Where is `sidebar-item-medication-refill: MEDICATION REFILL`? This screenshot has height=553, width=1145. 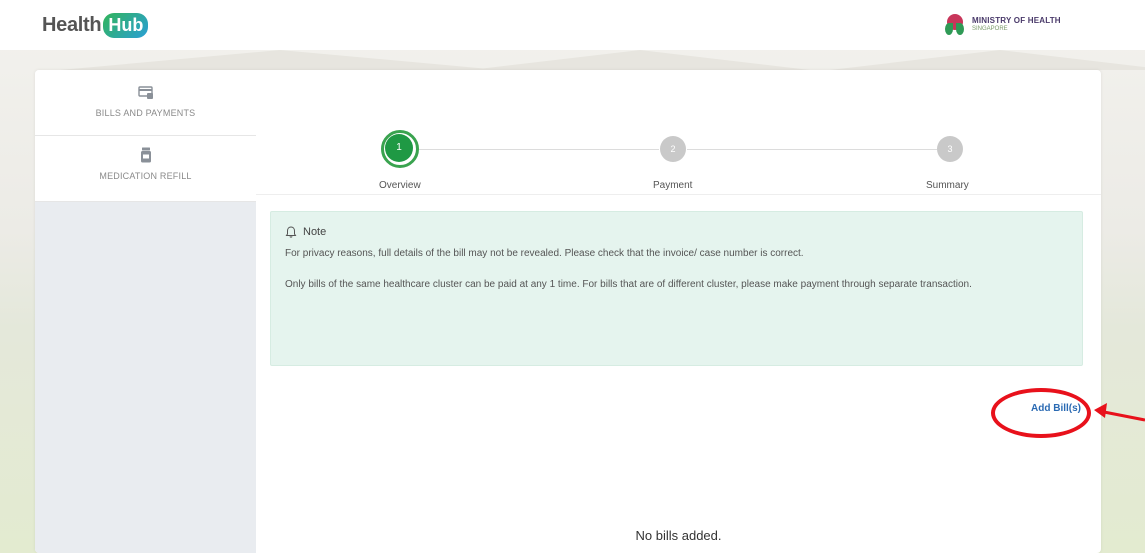 sidebar-item-medication-refill: MEDICATION REFILL is located at coordinates (145, 169).